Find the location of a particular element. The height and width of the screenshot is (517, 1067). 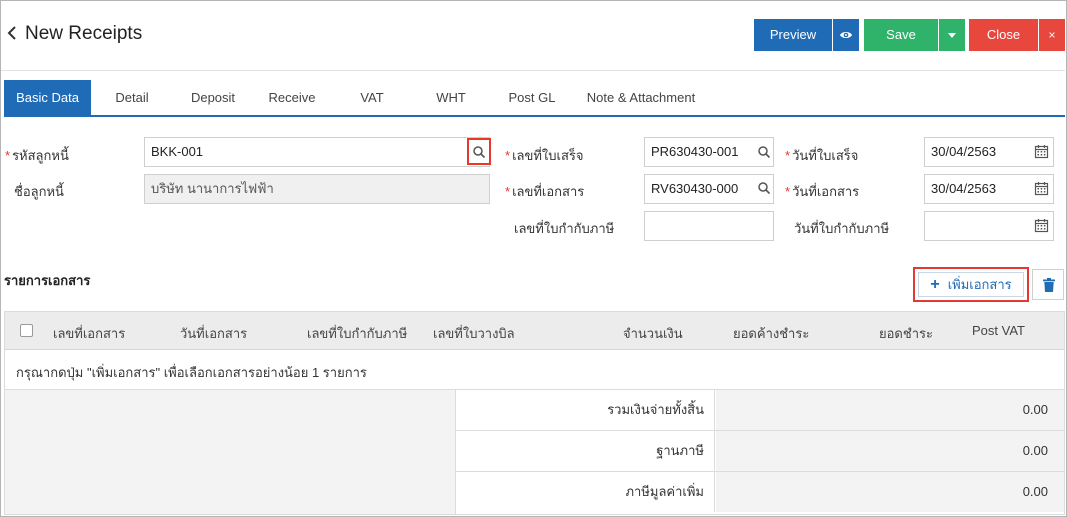

column-header: เลขที่ใบวางบิล is located at coordinates (474, 333).